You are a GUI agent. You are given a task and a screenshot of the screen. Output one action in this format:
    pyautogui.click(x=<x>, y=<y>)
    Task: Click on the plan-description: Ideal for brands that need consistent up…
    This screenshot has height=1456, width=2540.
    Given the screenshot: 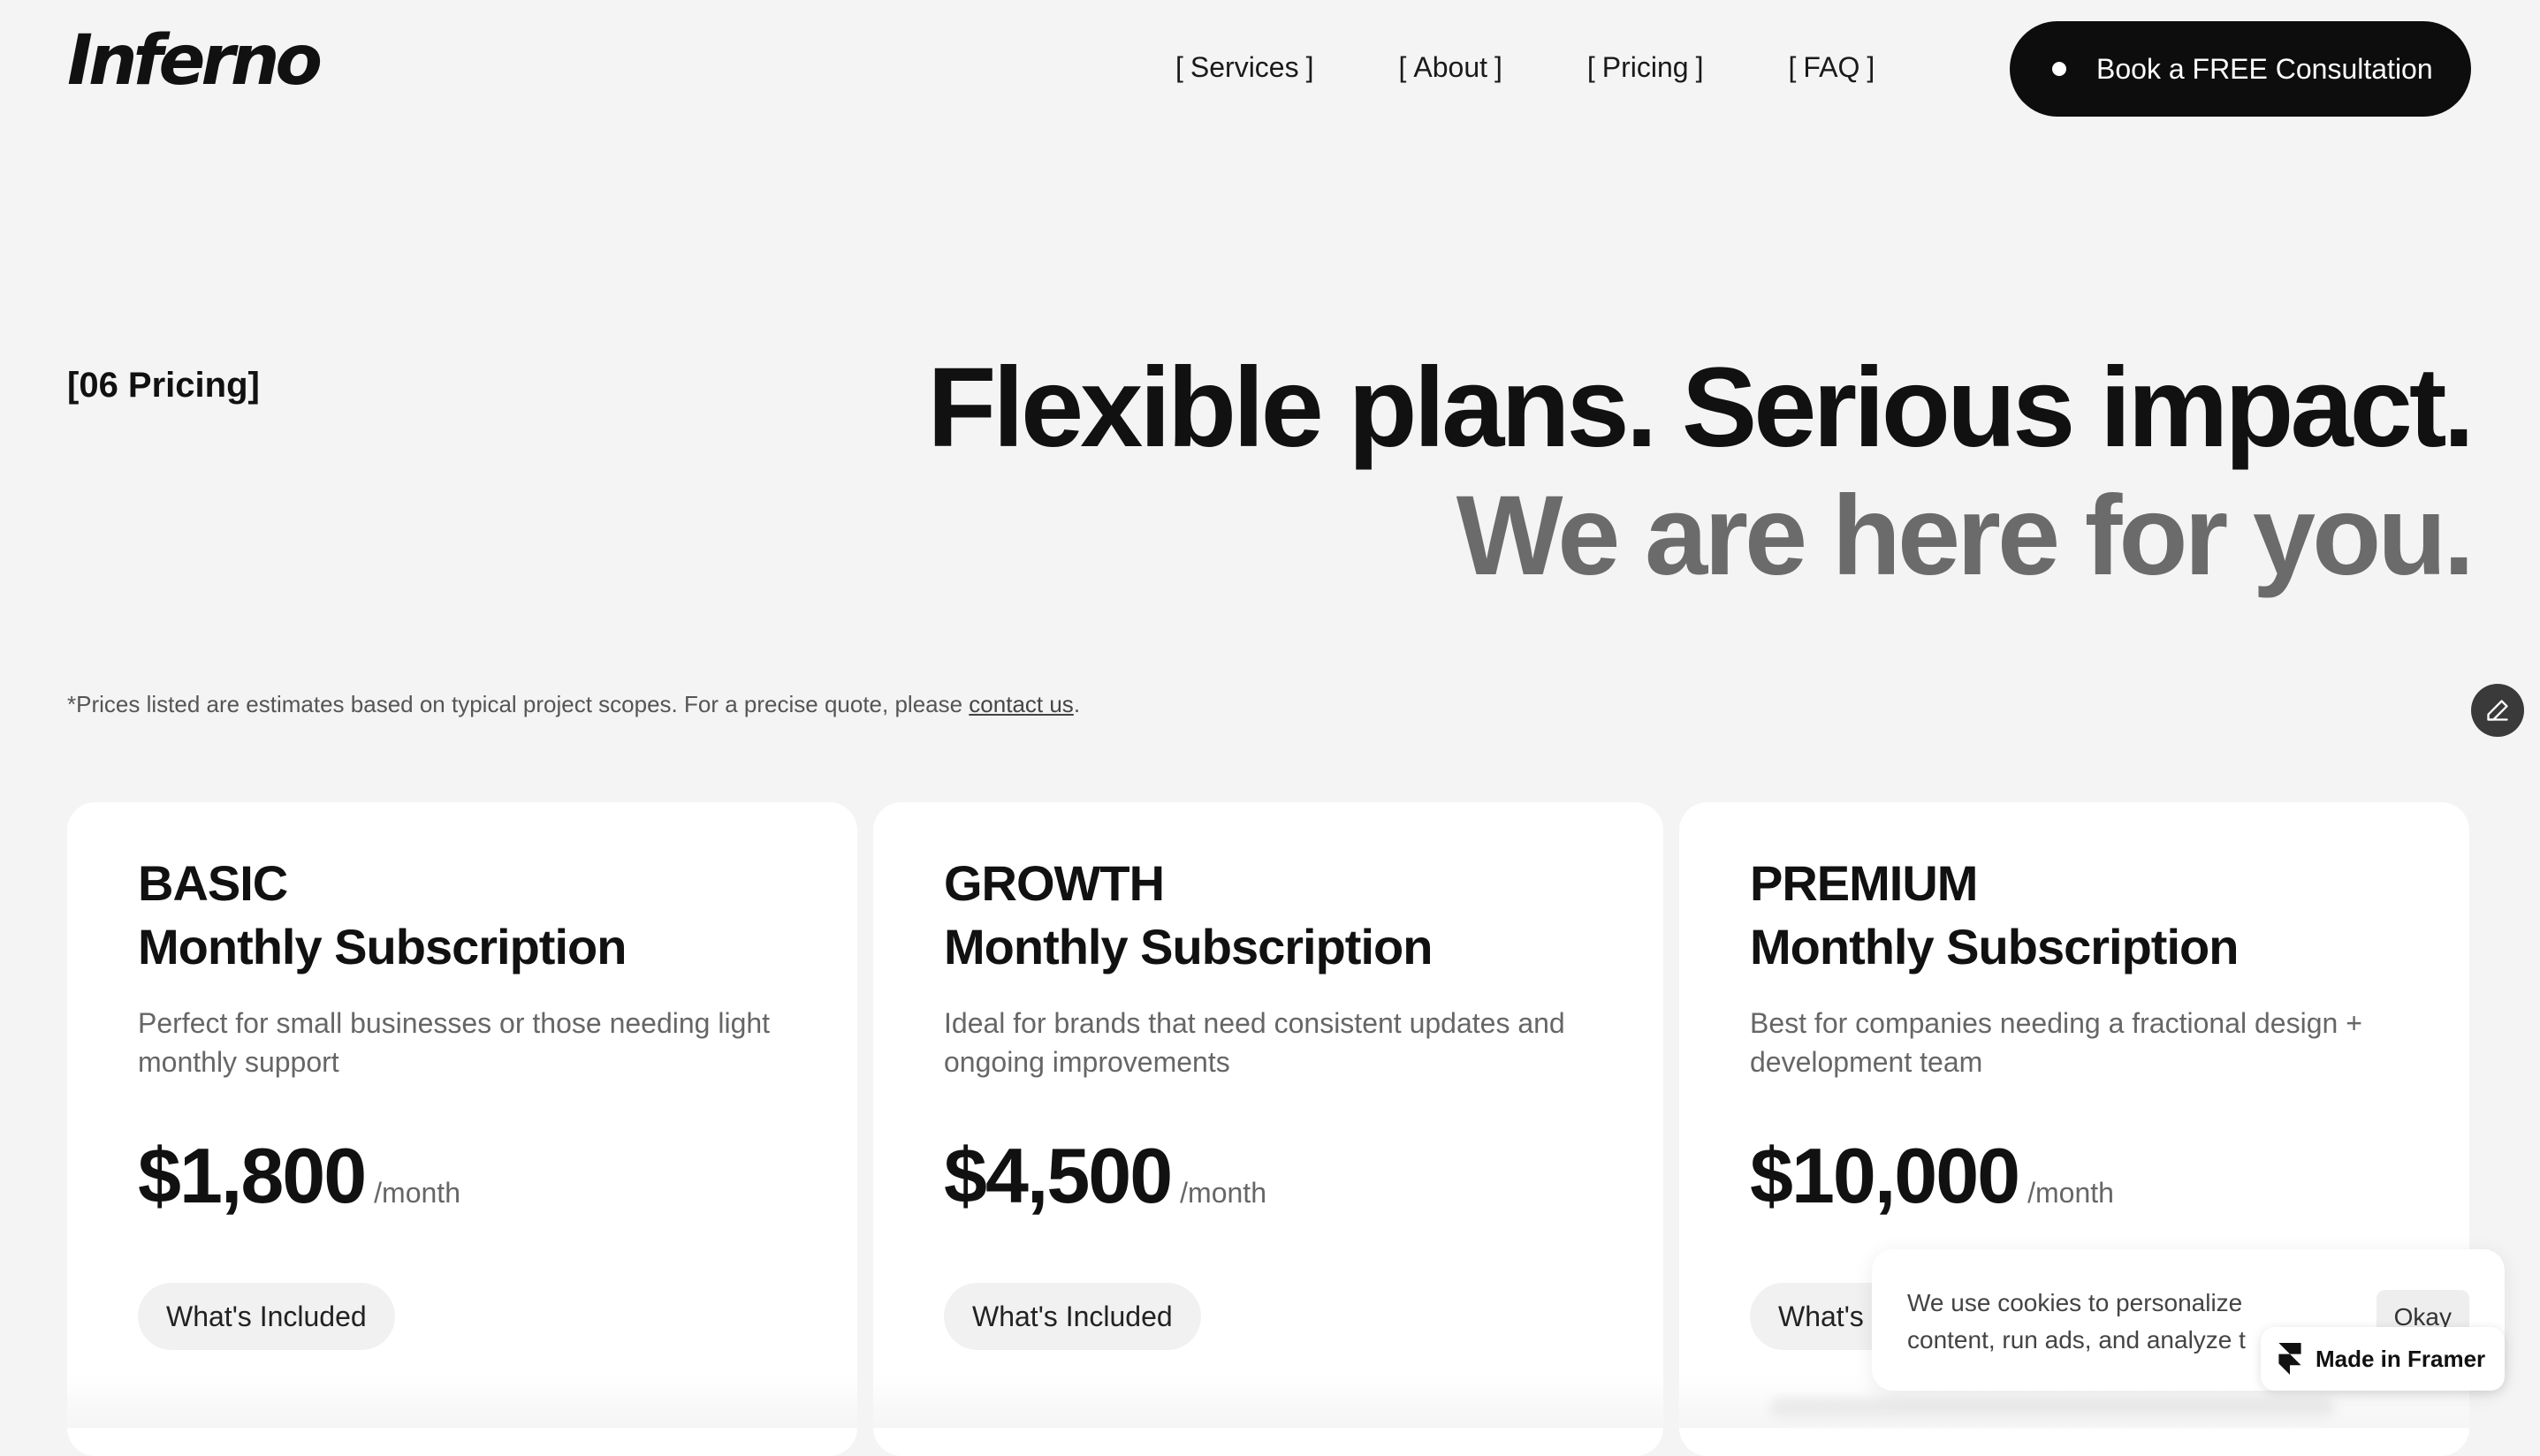 What is the action you would take?
    pyautogui.click(x=1254, y=1042)
    